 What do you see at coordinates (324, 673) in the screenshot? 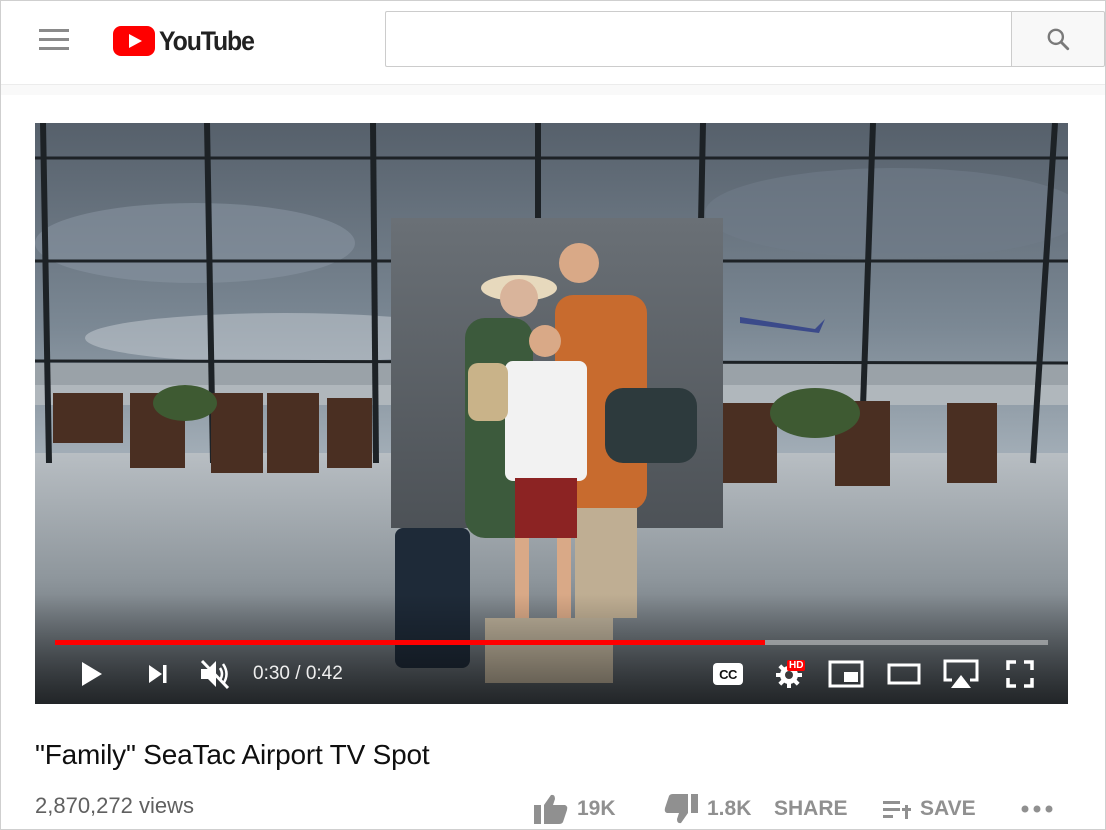
I see `duration: 0:42` at bounding box center [324, 673].